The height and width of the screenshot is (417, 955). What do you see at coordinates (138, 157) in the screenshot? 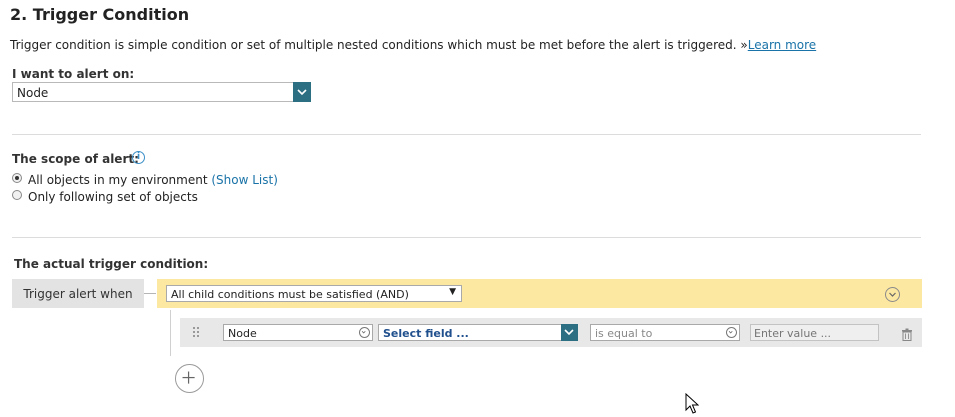
I see `info-icon: i` at bounding box center [138, 157].